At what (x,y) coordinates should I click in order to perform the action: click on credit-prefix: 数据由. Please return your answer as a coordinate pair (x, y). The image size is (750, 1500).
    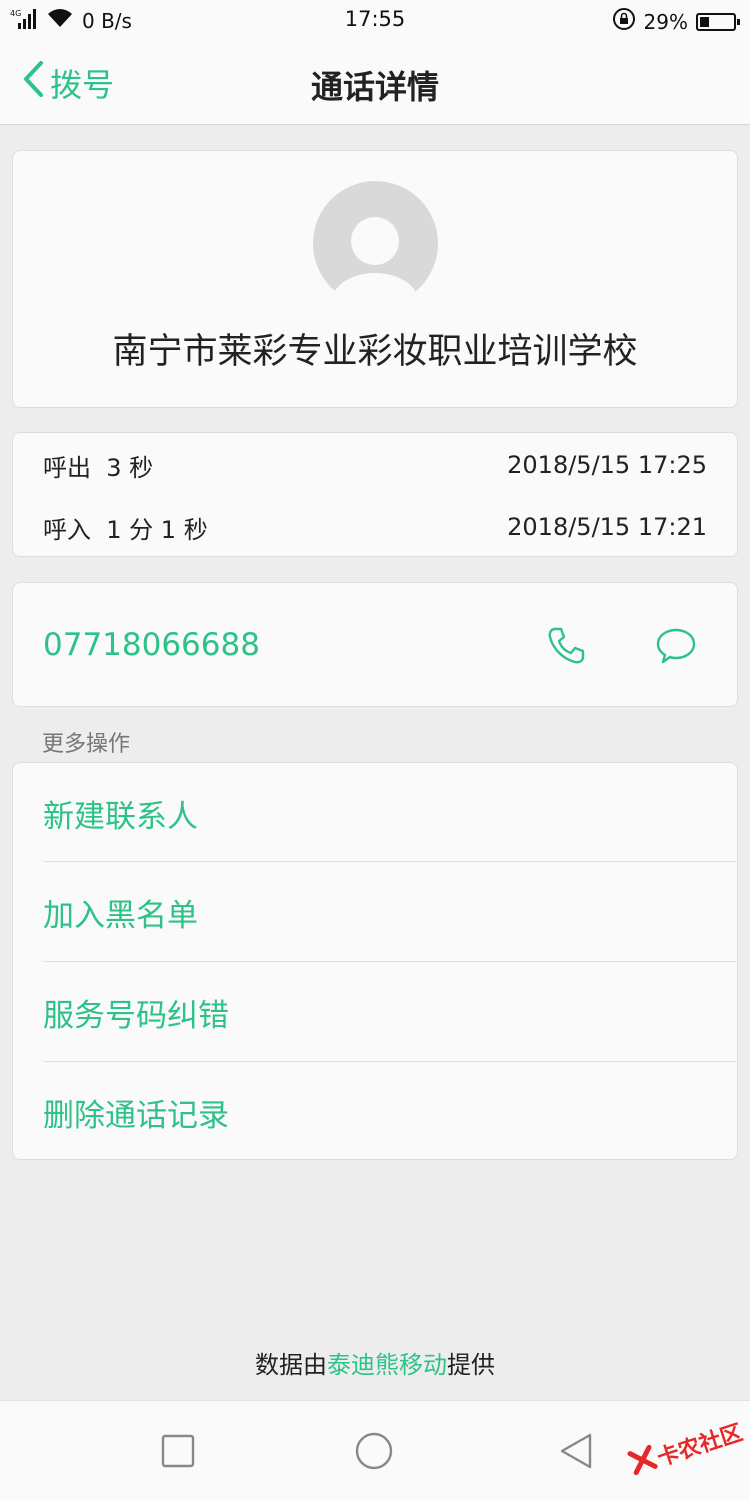
    Looking at the image, I should click on (291, 1365).